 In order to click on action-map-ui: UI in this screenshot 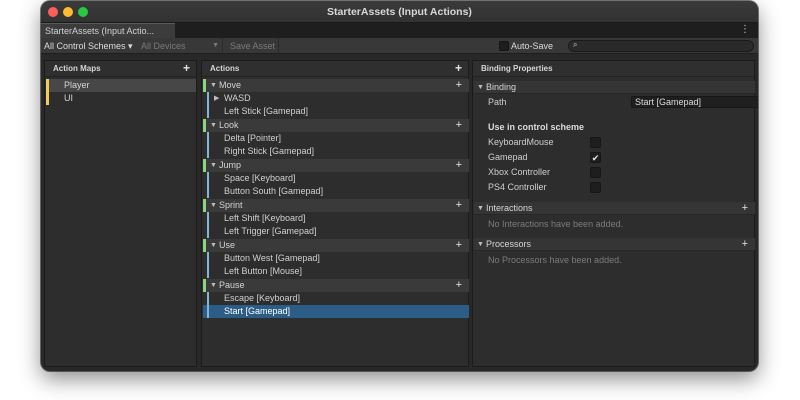, I will do `click(121, 98)`.